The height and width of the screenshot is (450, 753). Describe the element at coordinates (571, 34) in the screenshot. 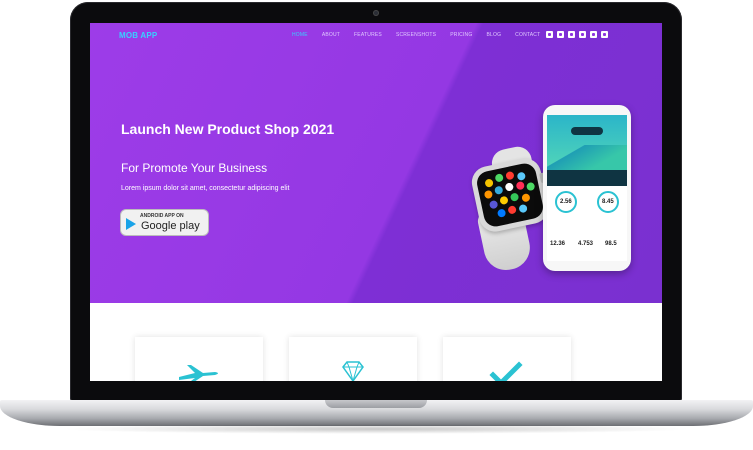

I see `instagram-icon` at that location.